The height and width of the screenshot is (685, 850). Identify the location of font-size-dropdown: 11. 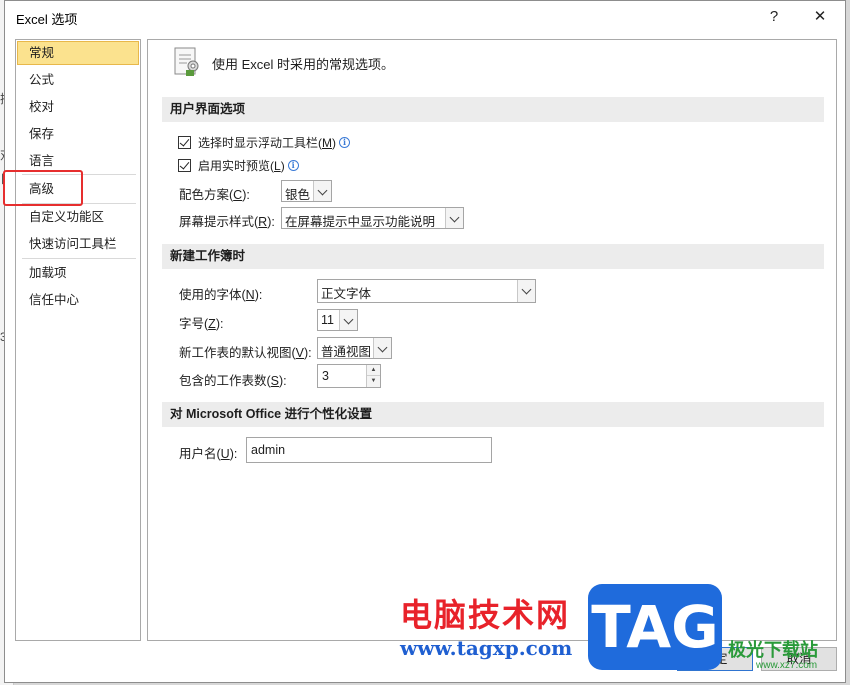
(337, 320).